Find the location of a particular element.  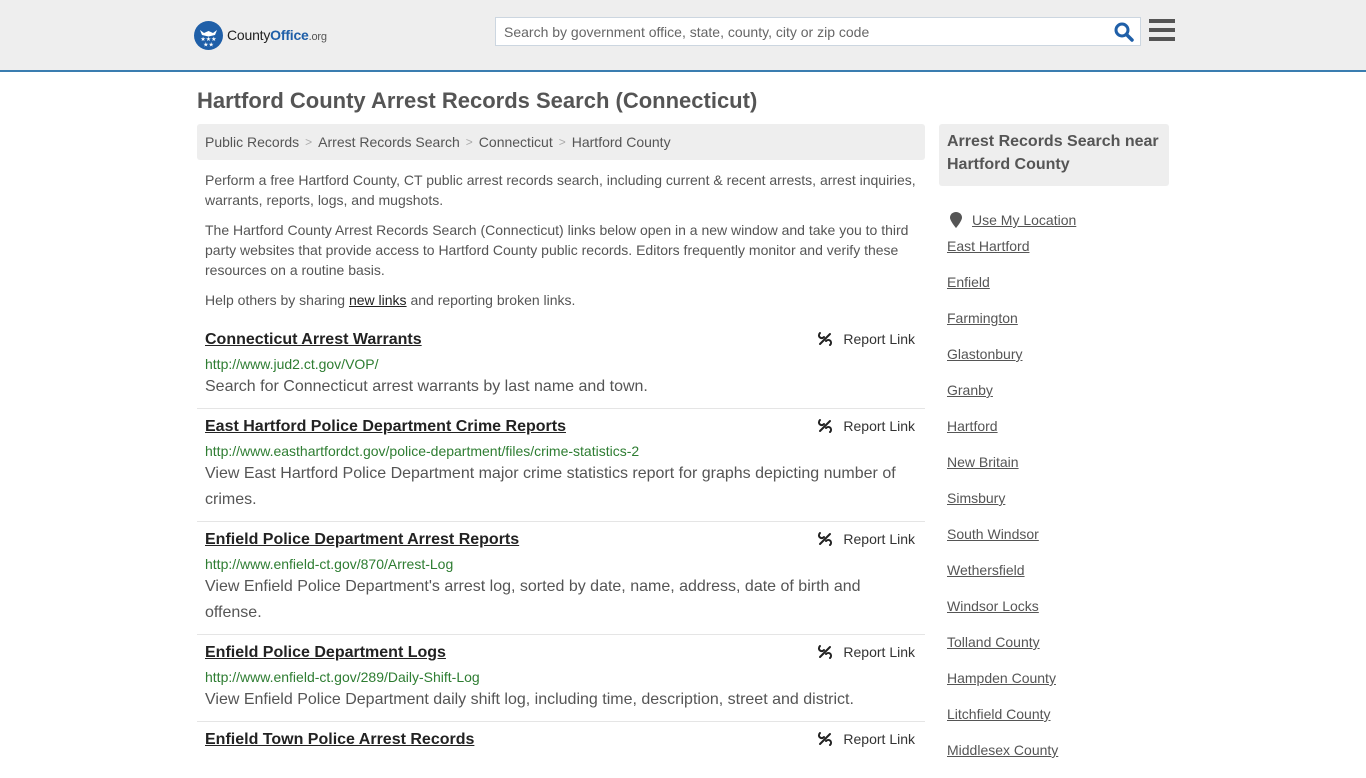

logo-wordmark: CountyOffice.org is located at coordinates (277, 35).